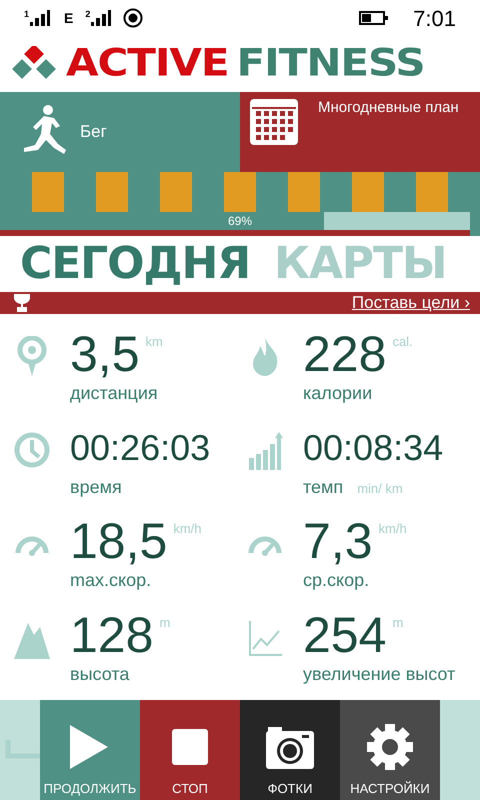 The width and height of the screenshot is (480, 800). What do you see at coordinates (133, 18) in the screenshot?
I see `location-icon` at bounding box center [133, 18].